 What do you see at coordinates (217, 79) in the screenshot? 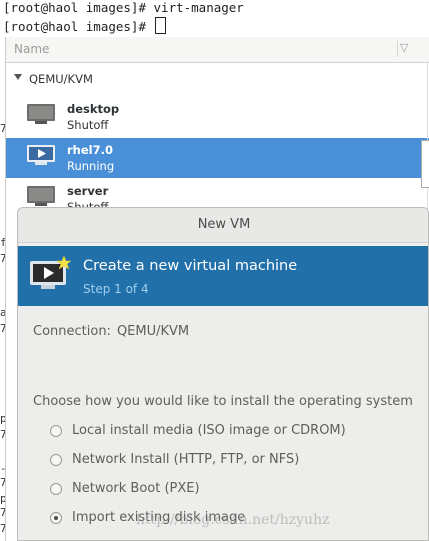
I see `connection-group-row: QEMU/KVM` at bounding box center [217, 79].